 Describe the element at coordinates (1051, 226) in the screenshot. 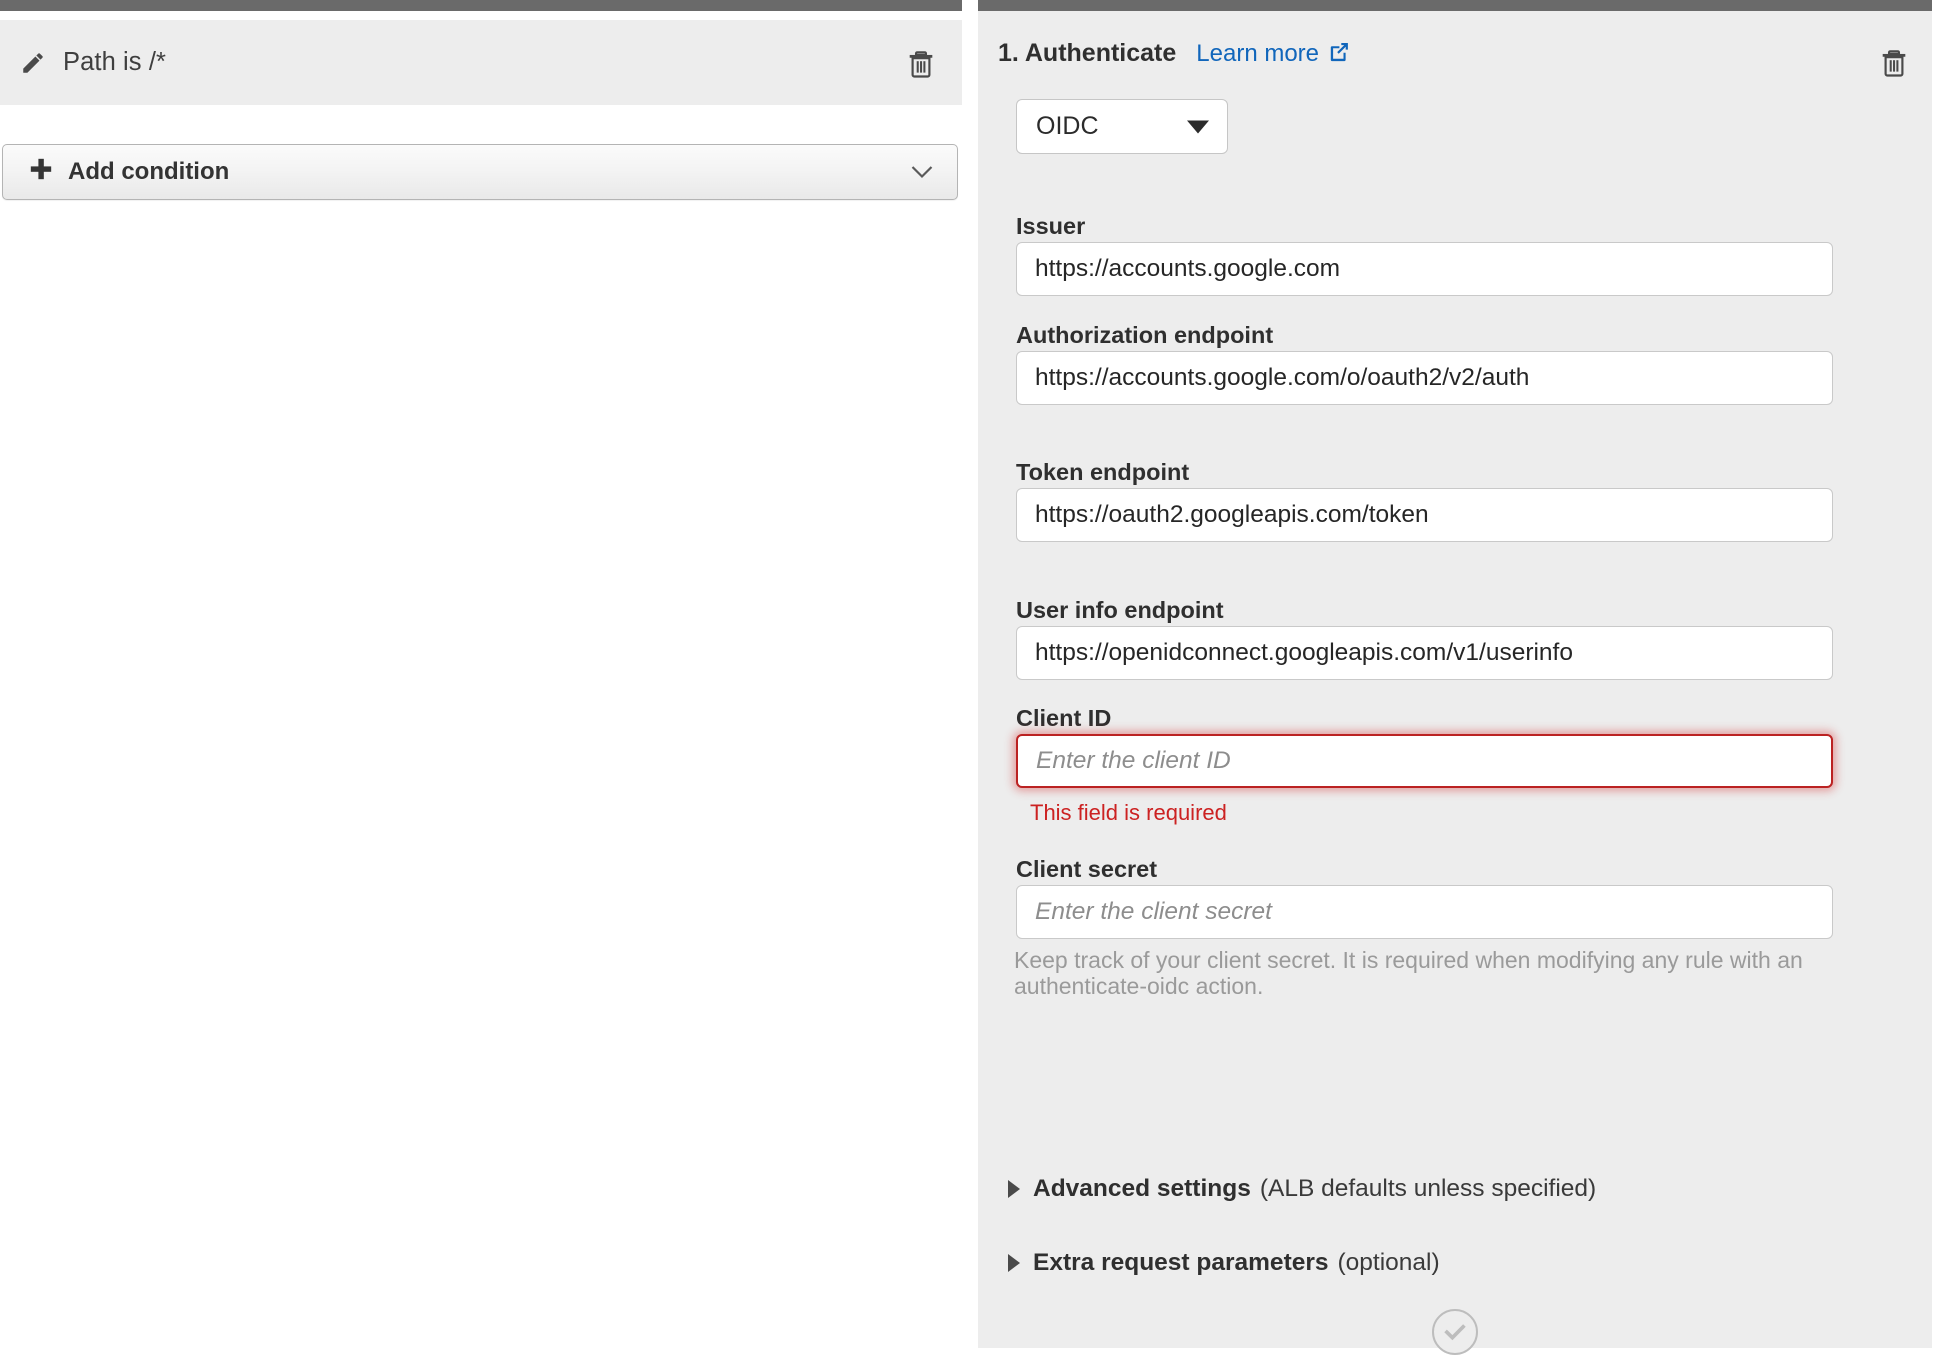

I see `field-label: Issuer` at that location.